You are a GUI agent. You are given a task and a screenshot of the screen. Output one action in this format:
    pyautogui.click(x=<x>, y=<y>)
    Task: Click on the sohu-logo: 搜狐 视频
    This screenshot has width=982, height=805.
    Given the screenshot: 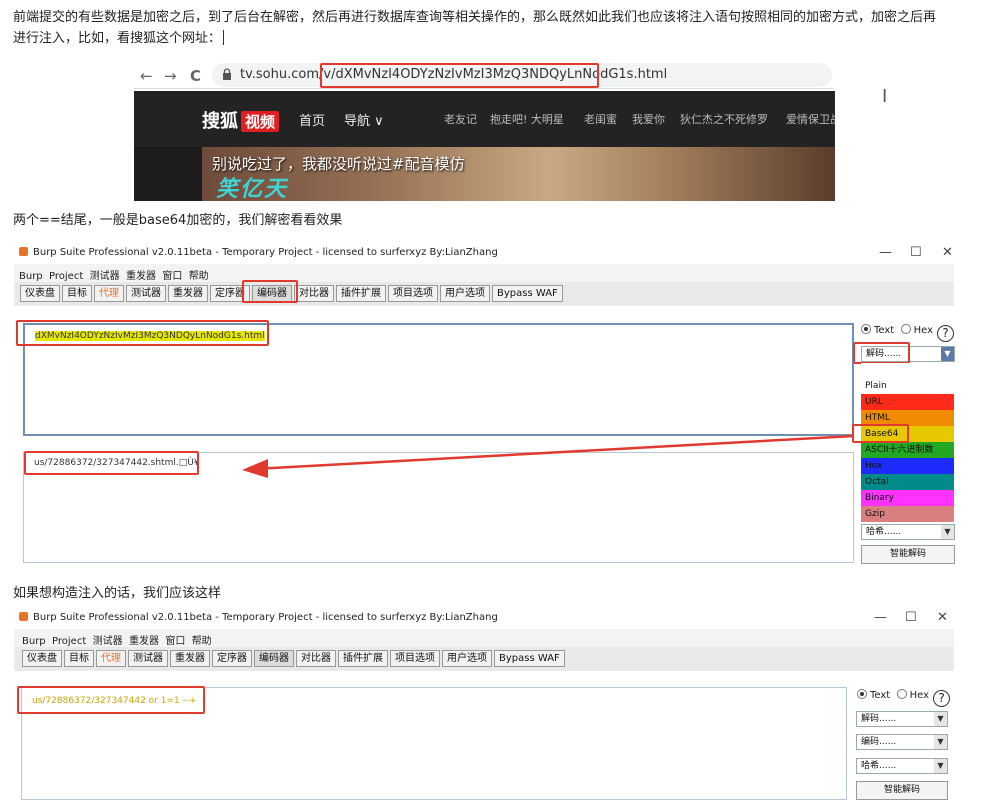 What is the action you would take?
    pyautogui.click(x=241, y=120)
    